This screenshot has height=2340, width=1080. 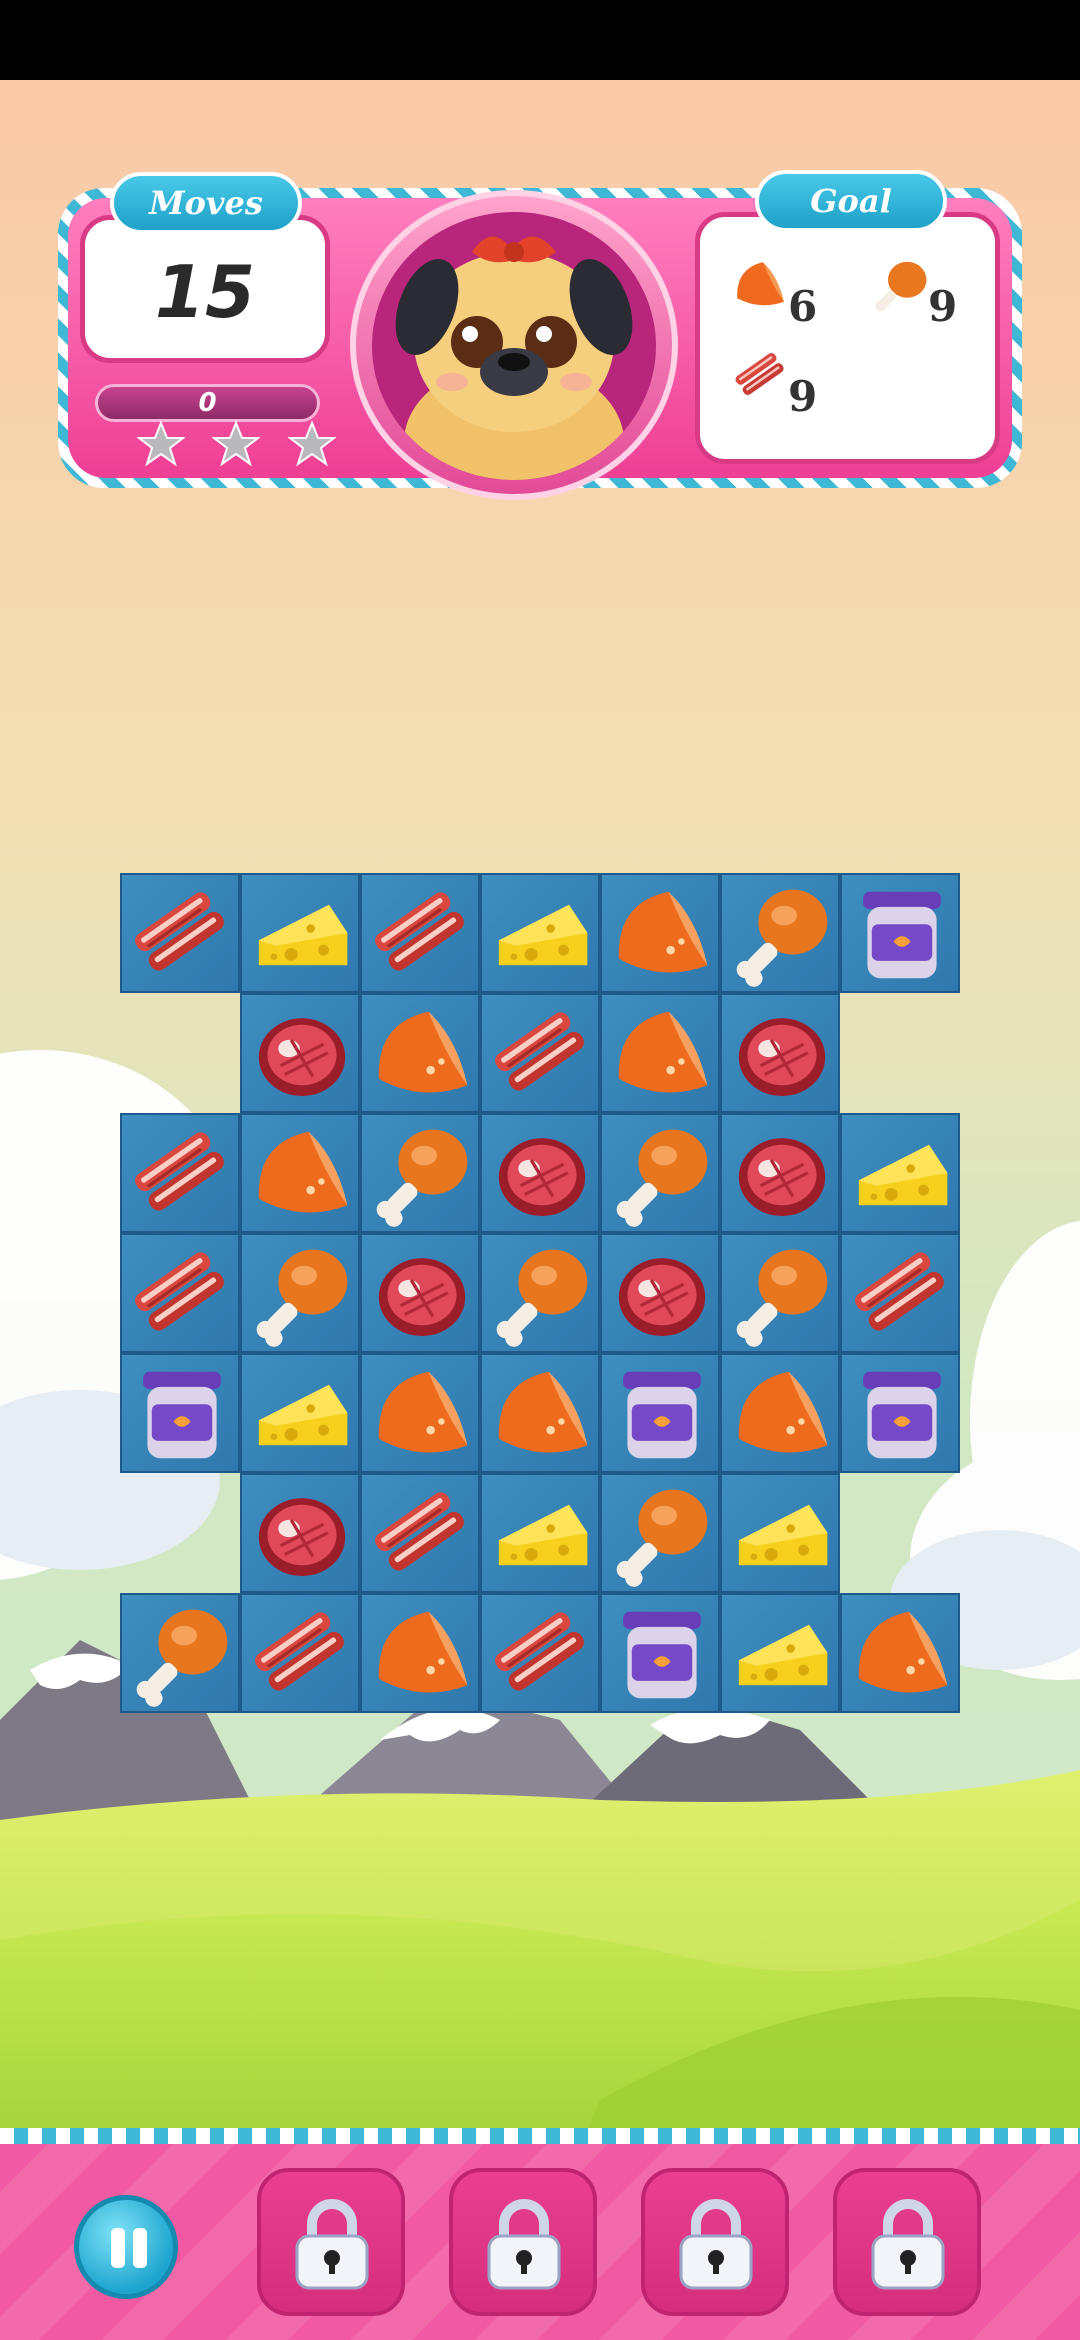 What do you see at coordinates (118, 2248) in the screenshot?
I see `pause-icon` at bounding box center [118, 2248].